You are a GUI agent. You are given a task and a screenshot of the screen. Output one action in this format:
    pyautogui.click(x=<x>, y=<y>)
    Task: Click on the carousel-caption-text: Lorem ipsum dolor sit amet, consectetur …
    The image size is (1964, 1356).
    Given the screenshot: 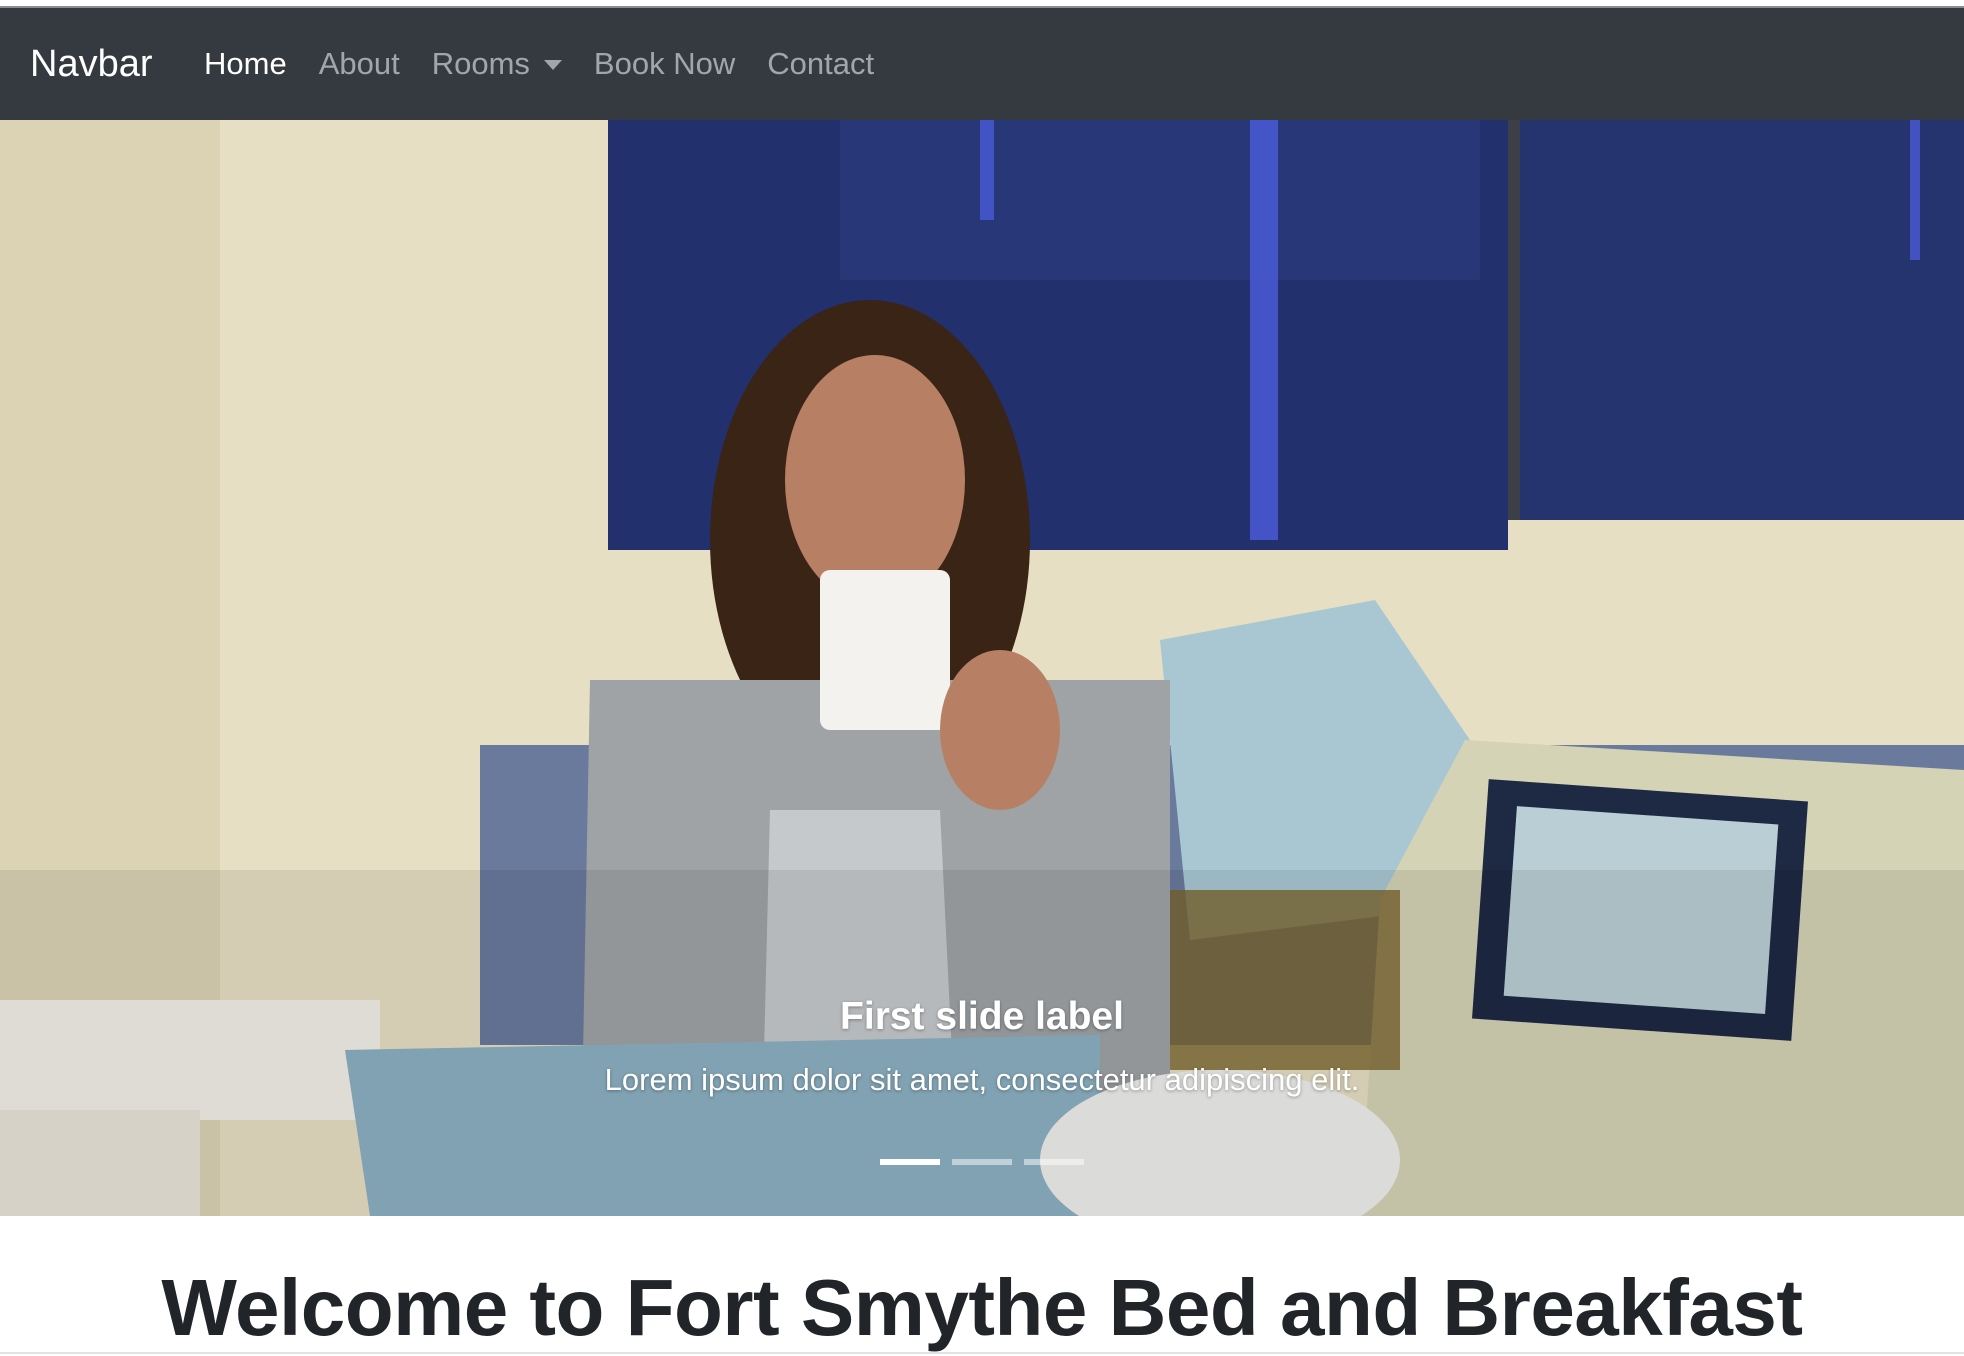 What is the action you would take?
    pyautogui.click(x=982, y=1079)
    